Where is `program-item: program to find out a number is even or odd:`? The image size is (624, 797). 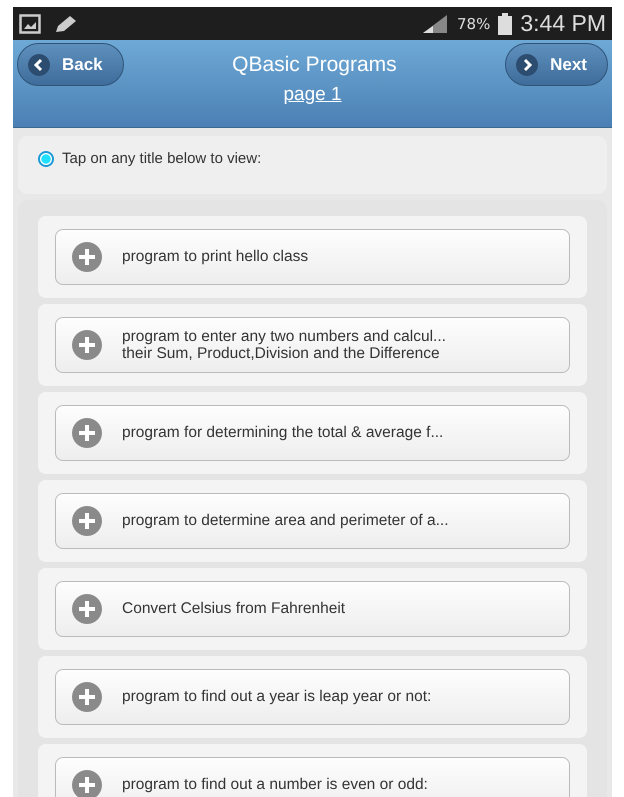
program-item: program to find out a number is even or odd: is located at coordinates (312, 777).